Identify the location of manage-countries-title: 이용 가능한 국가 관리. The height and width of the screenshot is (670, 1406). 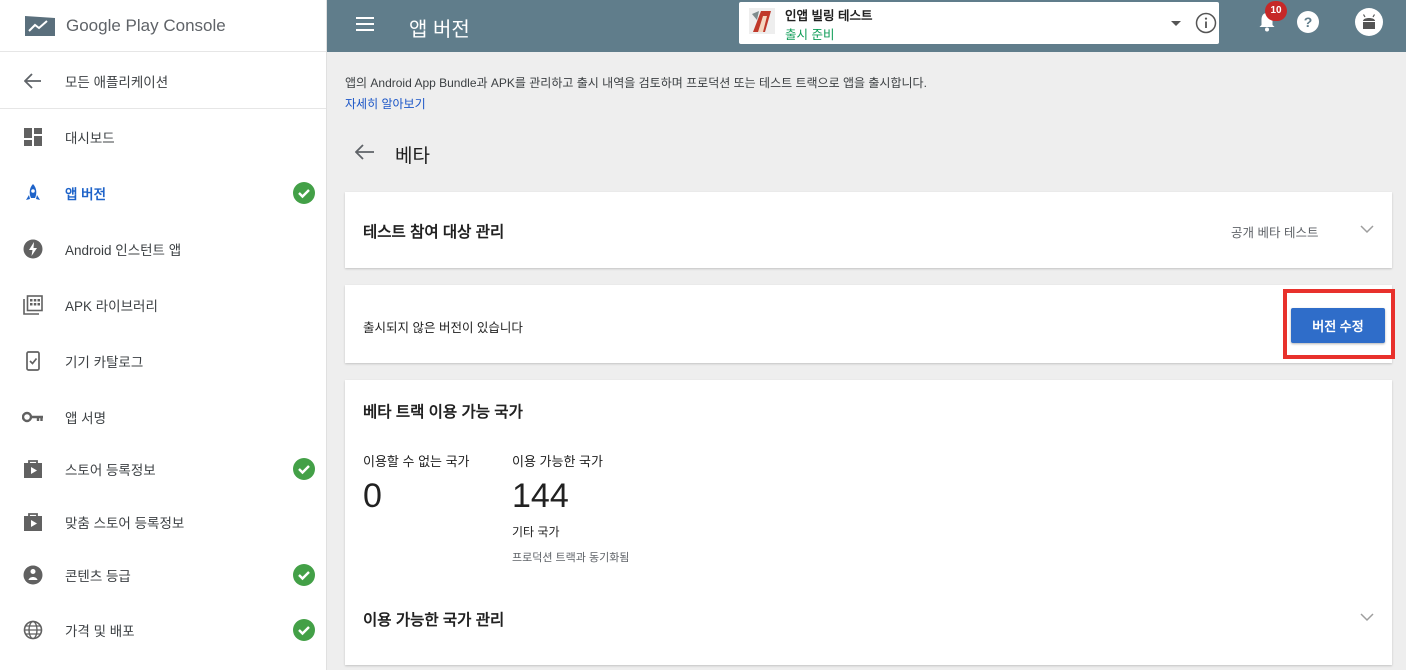
(433, 619).